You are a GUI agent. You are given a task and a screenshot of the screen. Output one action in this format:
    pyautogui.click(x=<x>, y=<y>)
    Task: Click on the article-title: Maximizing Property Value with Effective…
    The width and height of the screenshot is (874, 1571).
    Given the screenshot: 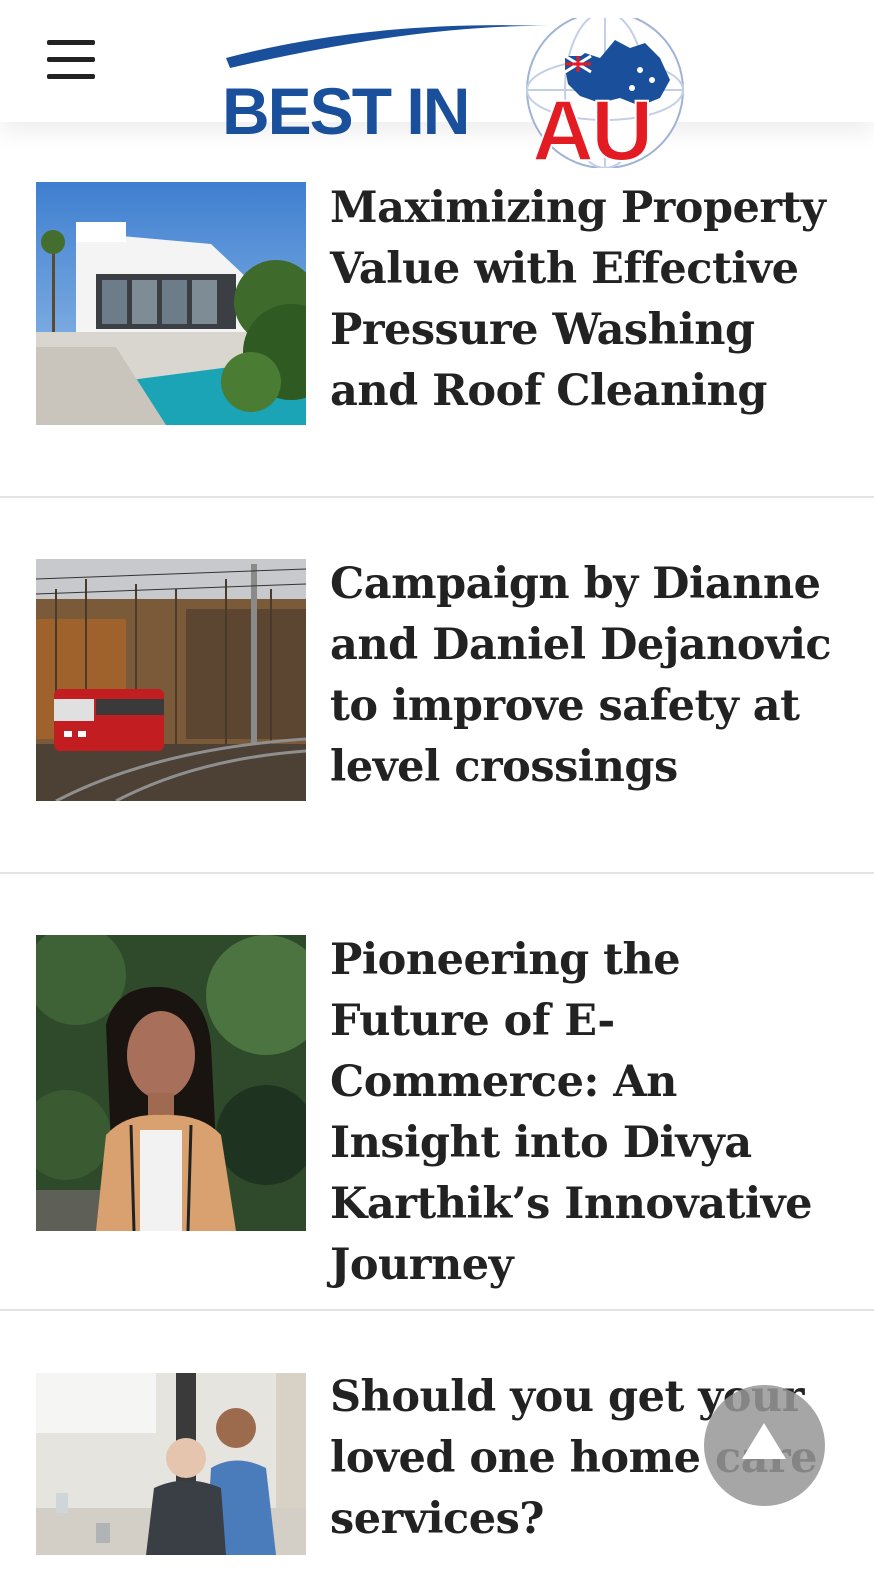 What is the action you would take?
    pyautogui.click(x=585, y=300)
    